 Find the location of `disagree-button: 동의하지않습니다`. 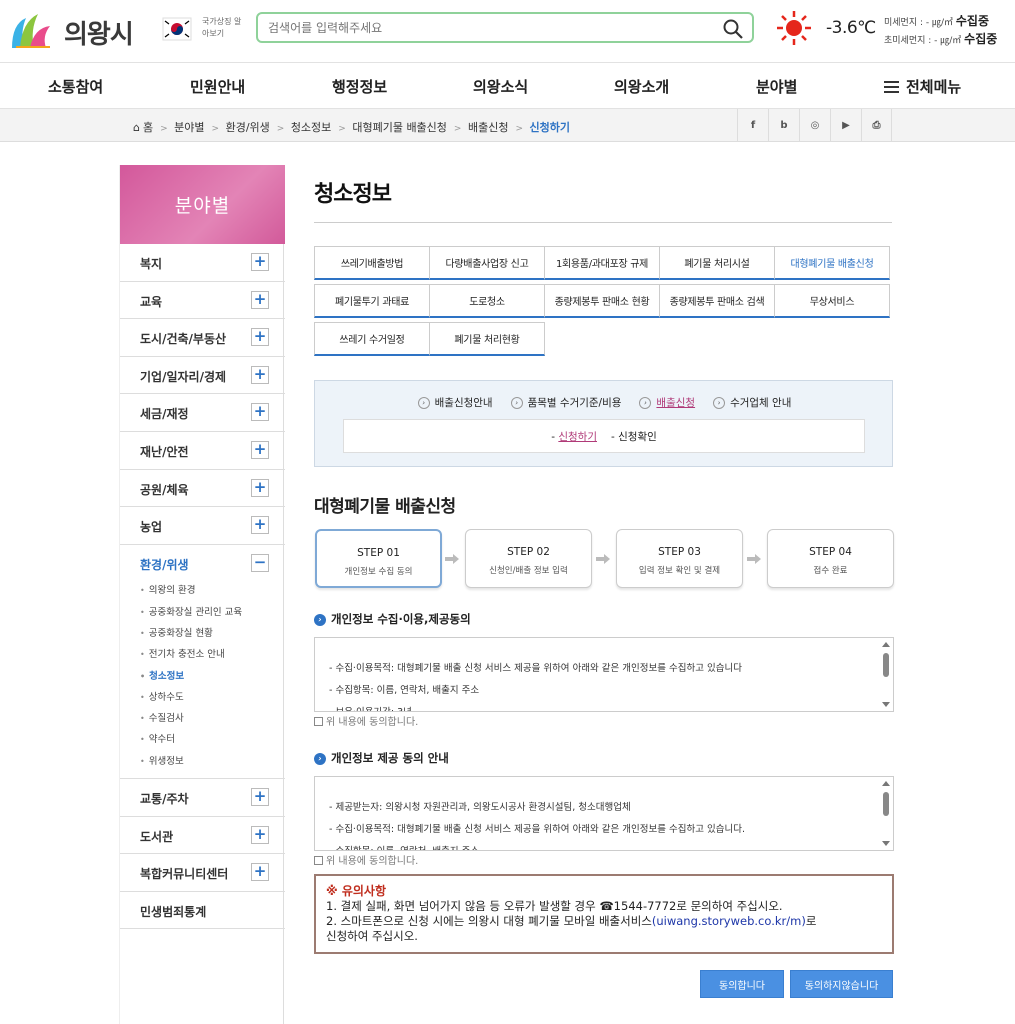

disagree-button: 동의하지않습니다 is located at coordinates (841, 984).